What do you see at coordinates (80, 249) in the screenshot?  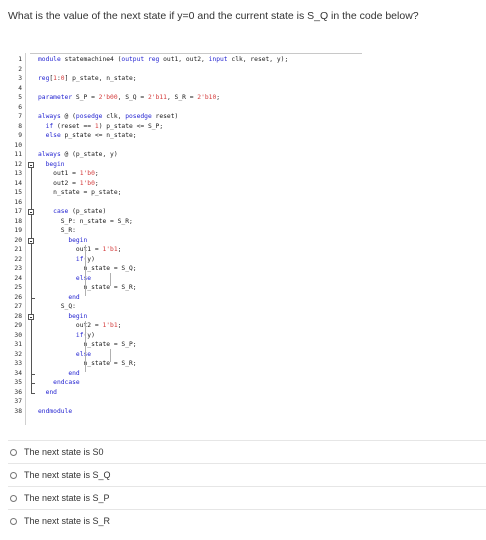 I see `code-line: out1 = 1'b1;` at bounding box center [80, 249].